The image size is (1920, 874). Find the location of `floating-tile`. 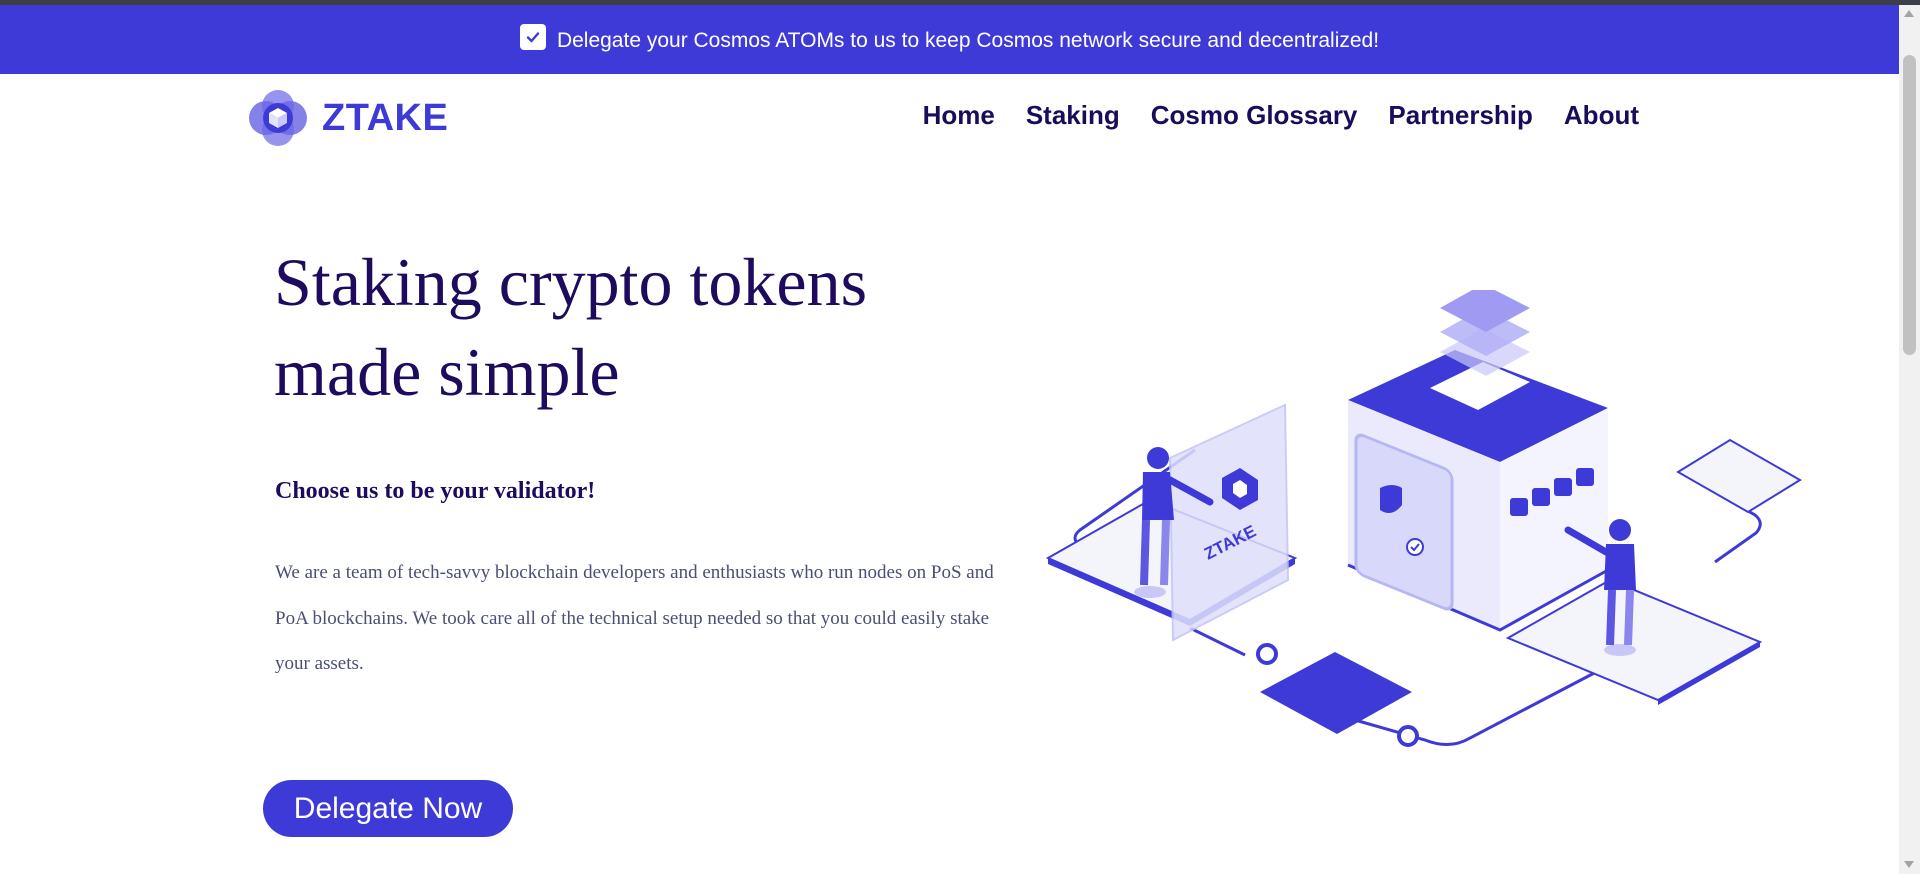

floating-tile is located at coordinates (1739, 476).